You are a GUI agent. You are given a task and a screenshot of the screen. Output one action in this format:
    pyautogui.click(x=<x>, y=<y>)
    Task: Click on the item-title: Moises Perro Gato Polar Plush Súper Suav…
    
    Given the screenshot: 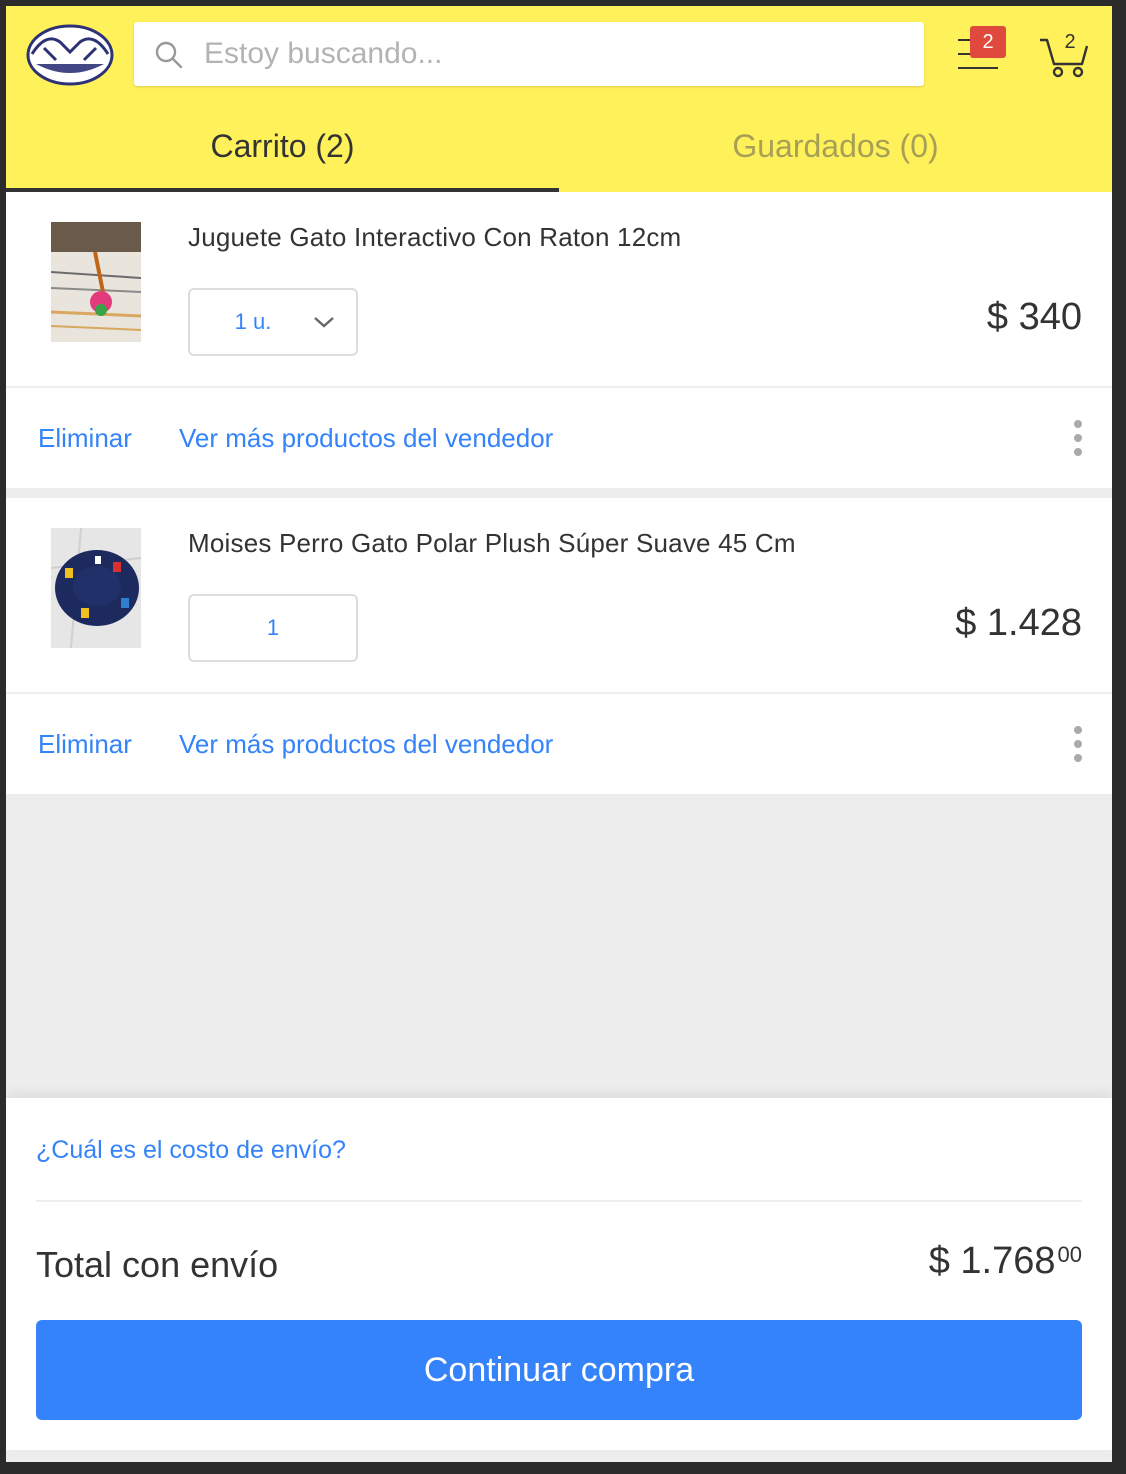 What is the action you would take?
    pyautogui.click(x=492, y=543)
    